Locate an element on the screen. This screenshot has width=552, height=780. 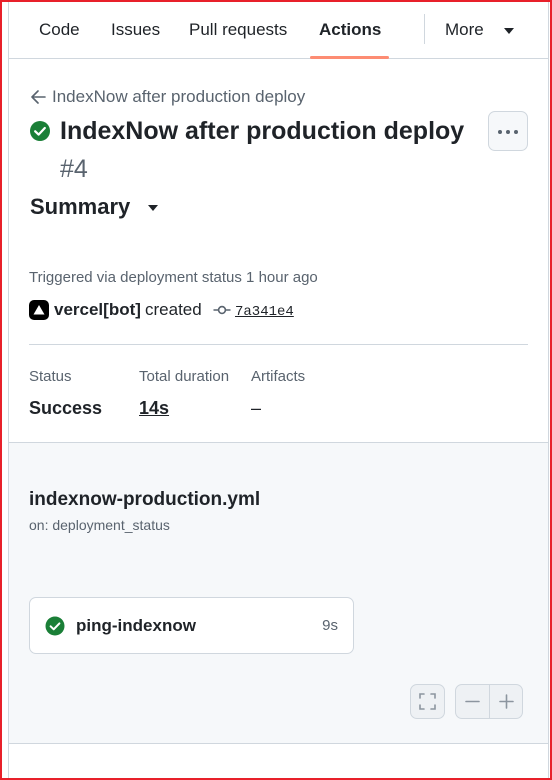
zoom-controls is located at coordinates (489, 701).